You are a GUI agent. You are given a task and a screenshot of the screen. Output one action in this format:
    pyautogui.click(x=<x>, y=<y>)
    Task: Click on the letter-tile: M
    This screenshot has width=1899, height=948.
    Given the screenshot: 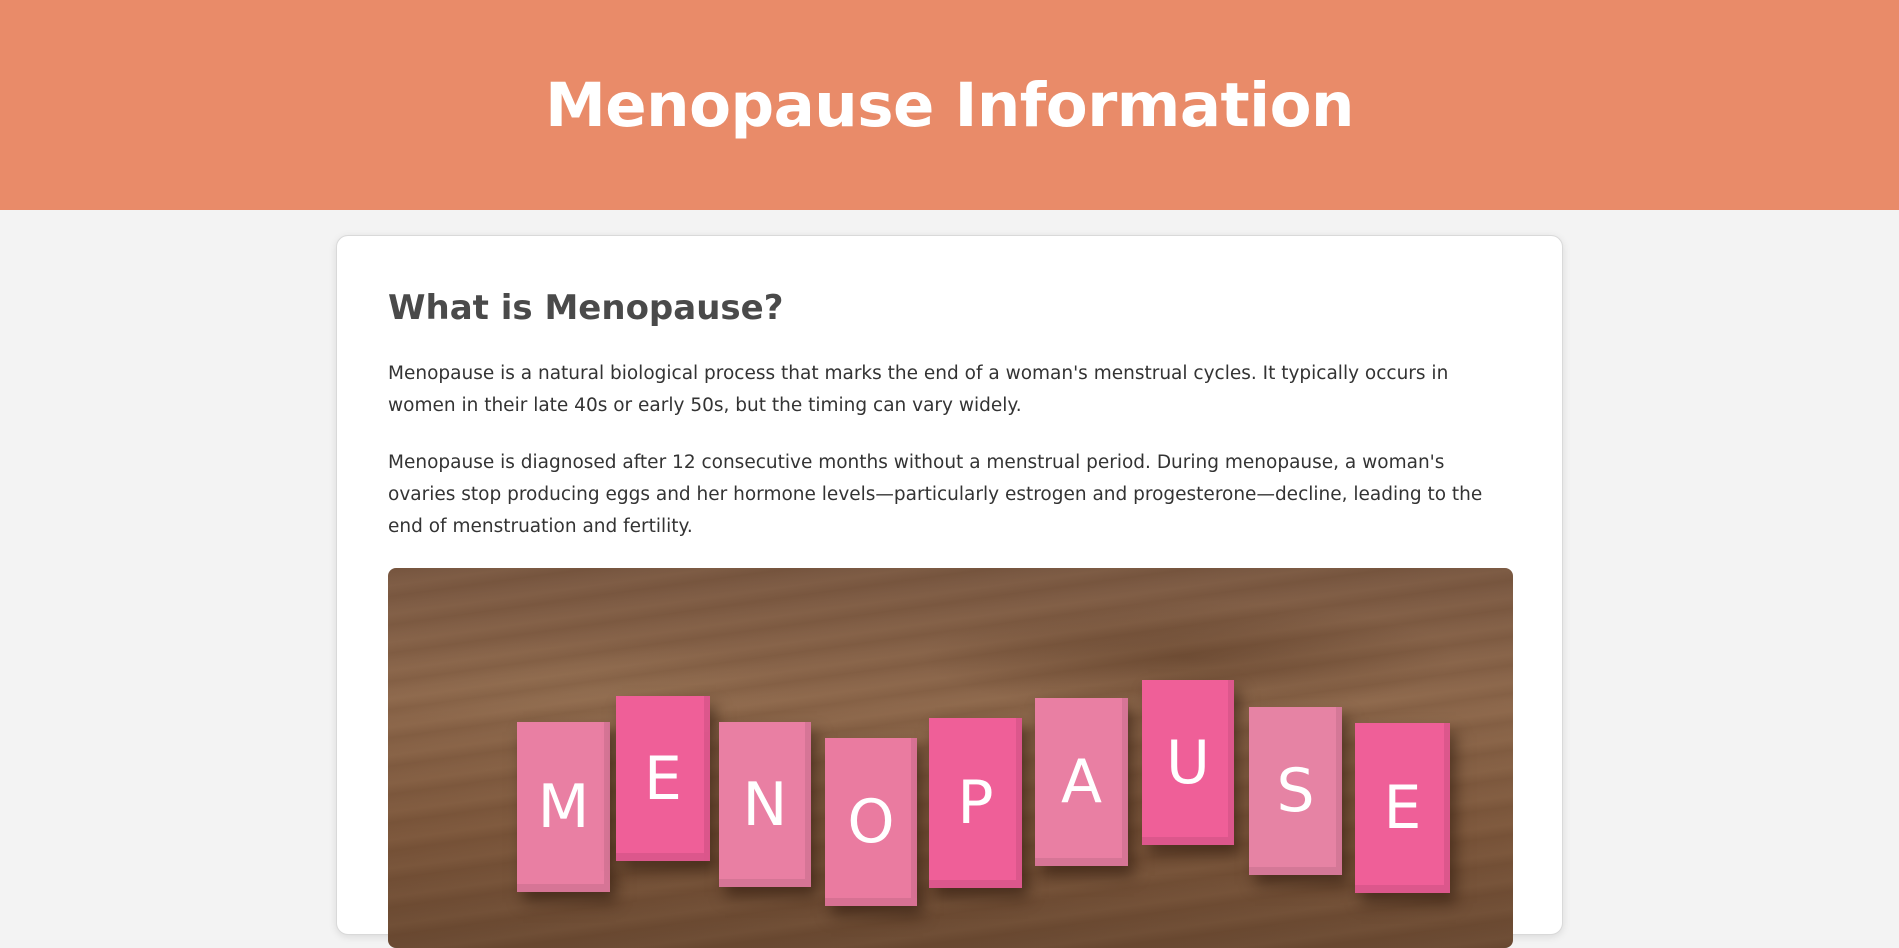 What is the action you would take?
    pyautogui.click(x=563, y=807)
    